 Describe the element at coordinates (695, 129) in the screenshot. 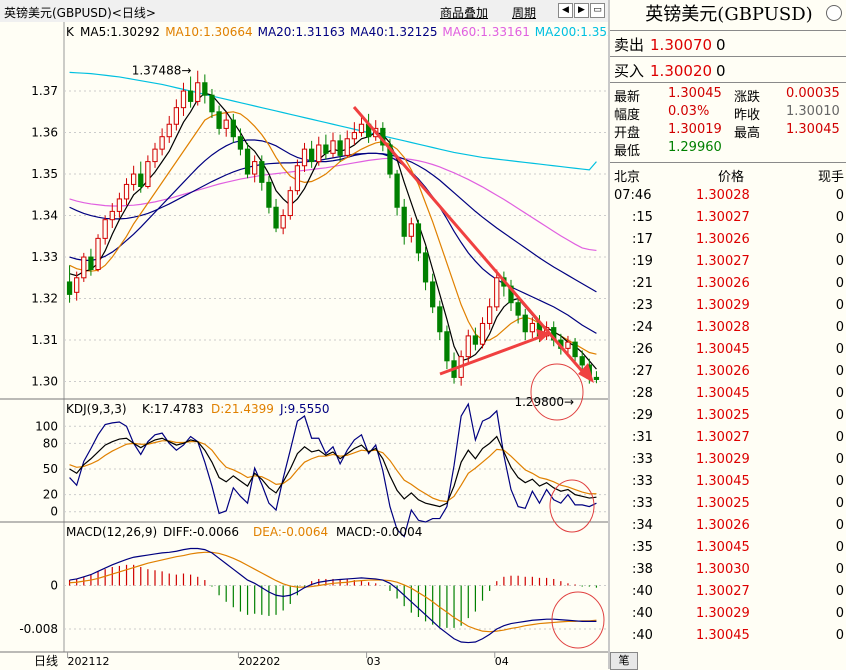

I see `stat-value: 1.30019` at that location.